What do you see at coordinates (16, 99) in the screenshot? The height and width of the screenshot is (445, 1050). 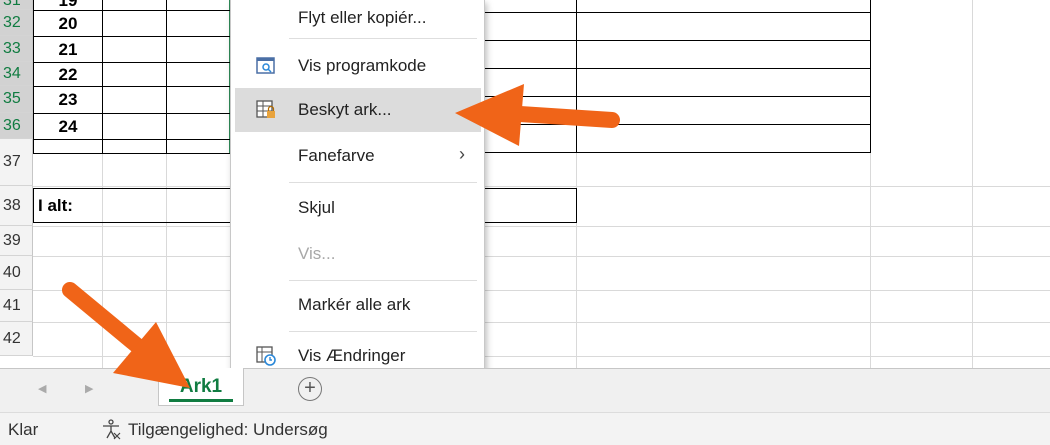 I see `row-header: 35` at bounding box center [16, 99].